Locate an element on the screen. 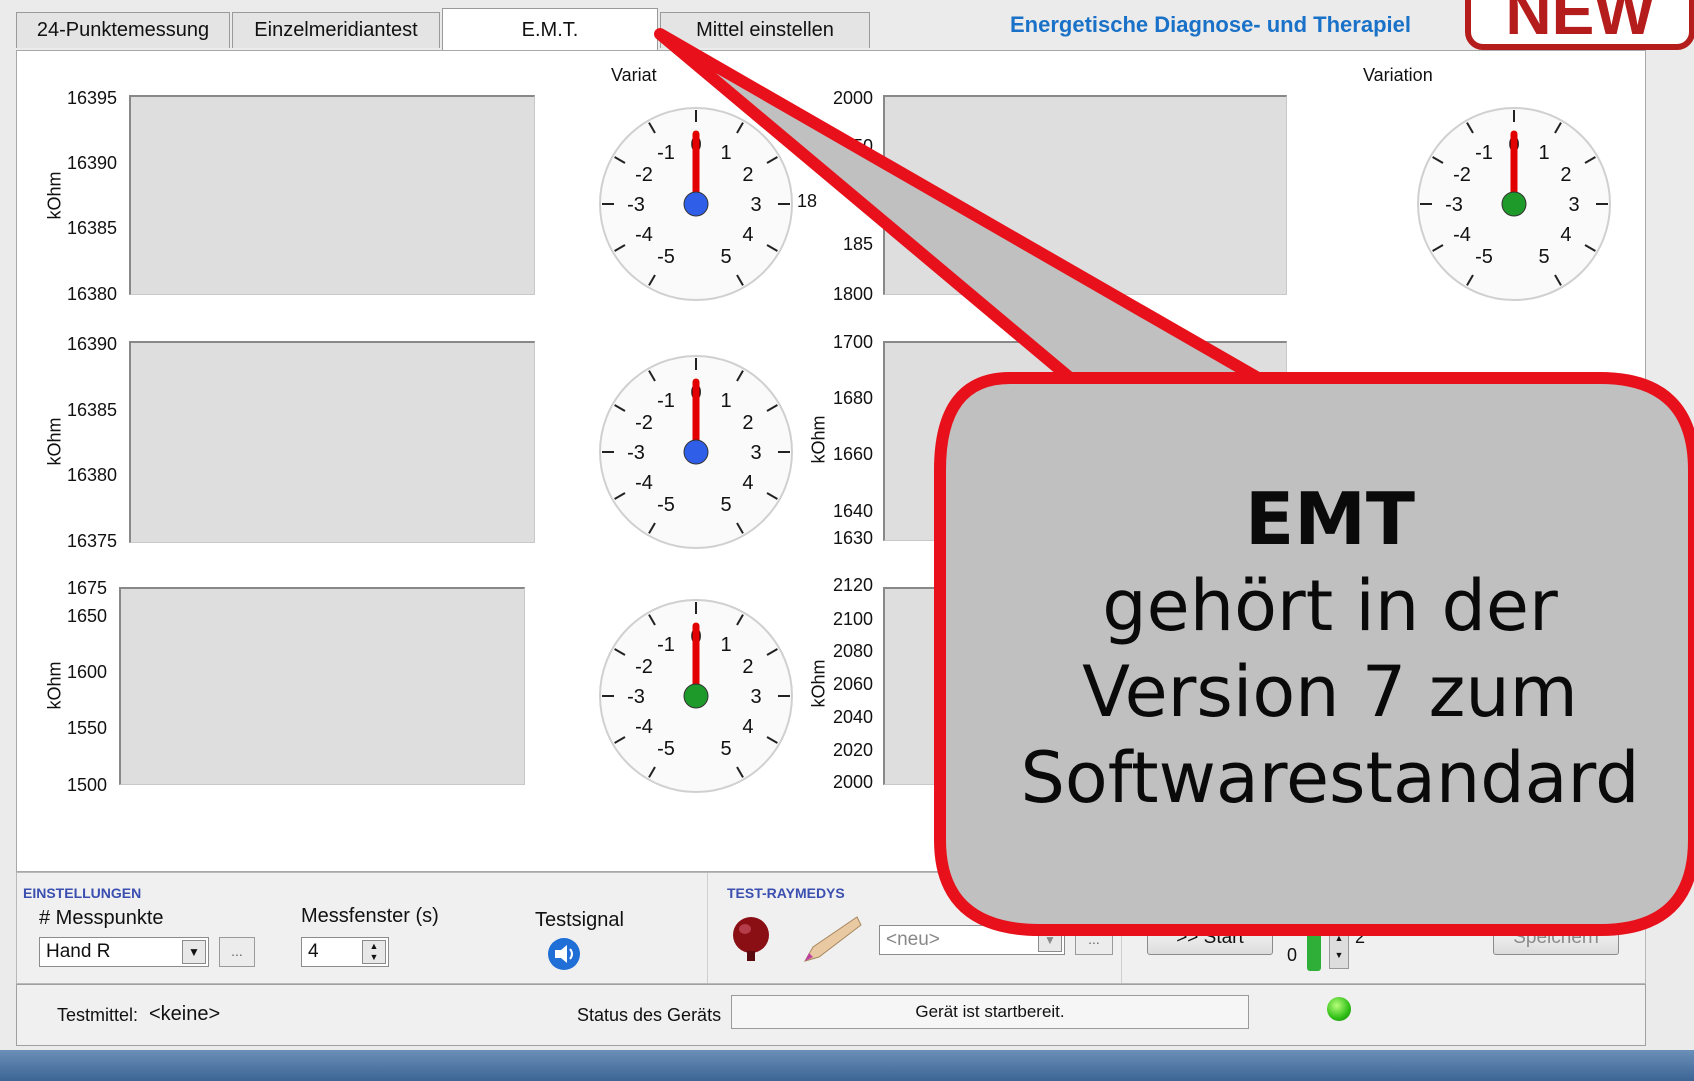  callout-line-3: Softwarestandard is located at coordinates (1330, 778).